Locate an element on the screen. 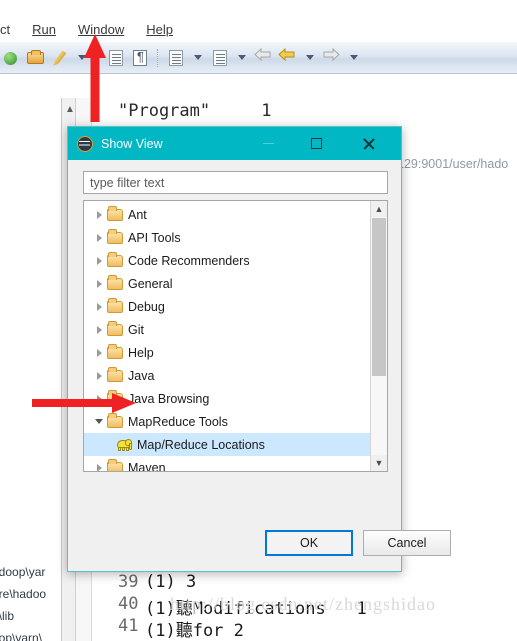 The image size is (517, 641). cancel-button-label: Cancel is located at coordinates (407, 543).